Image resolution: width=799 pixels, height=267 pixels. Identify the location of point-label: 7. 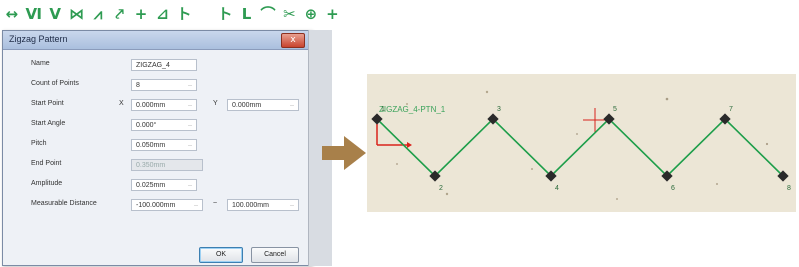
(731, 109).